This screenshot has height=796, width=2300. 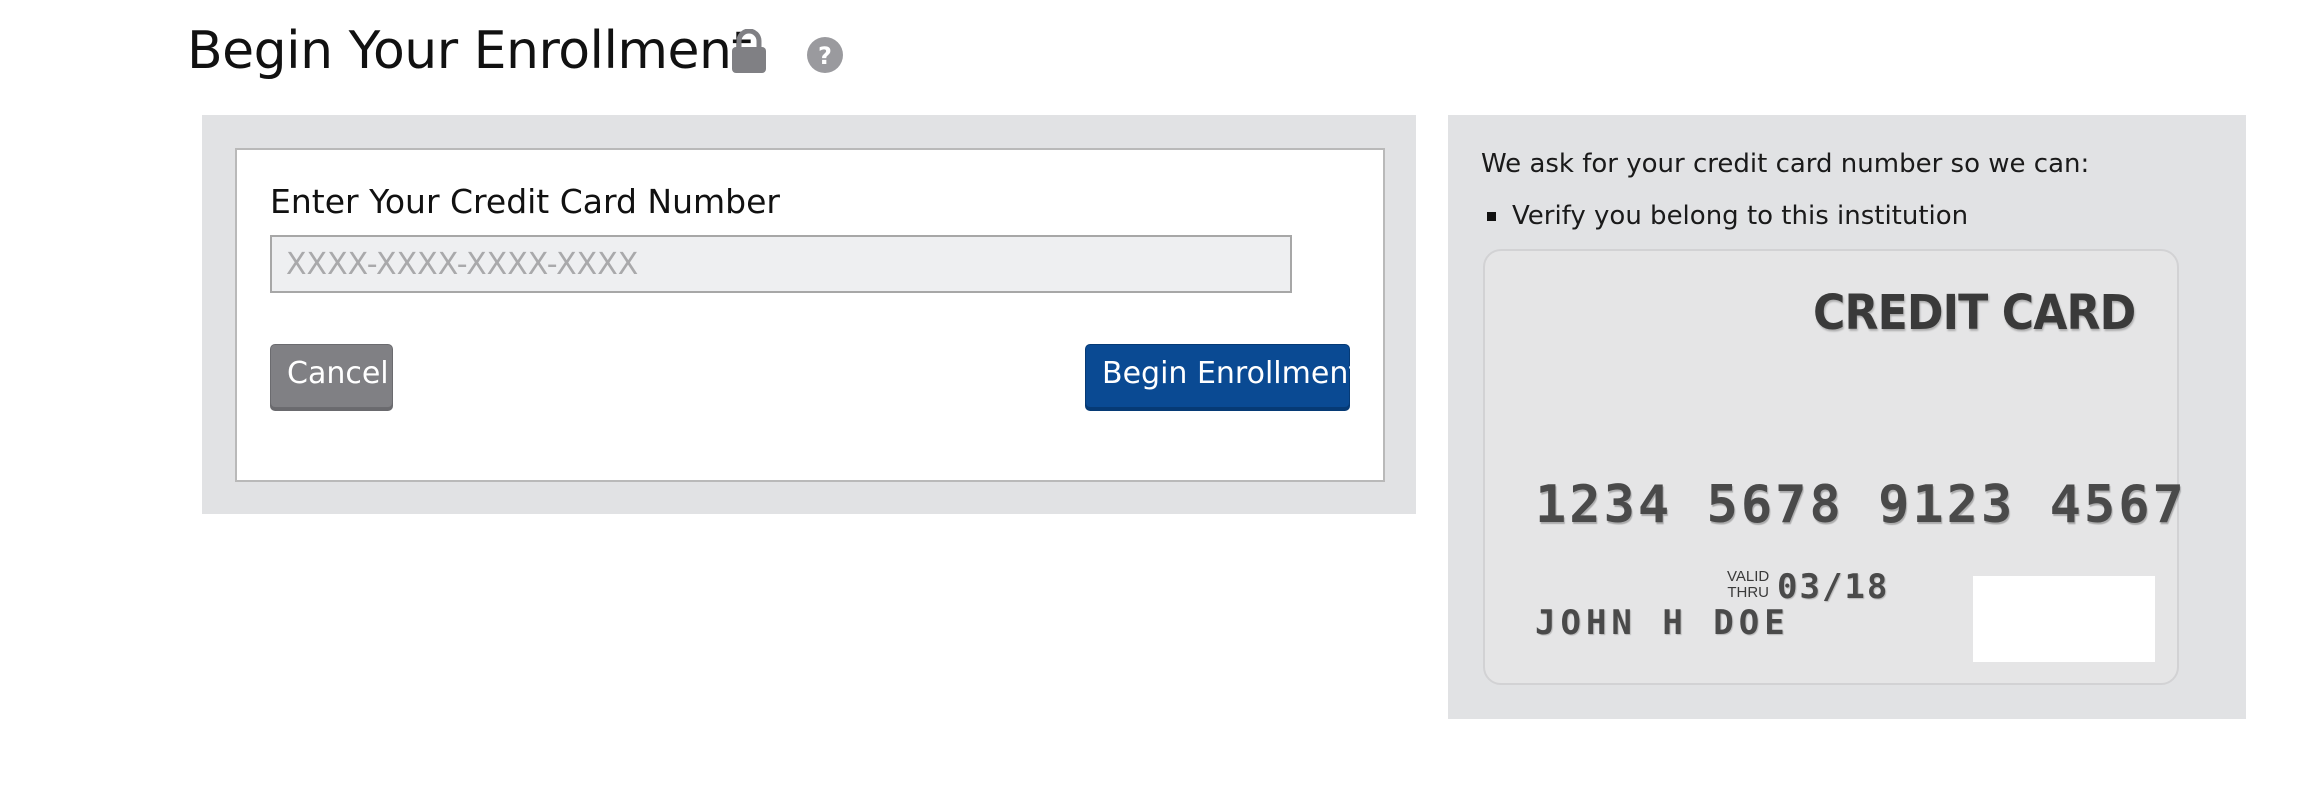 I want to click on lock-icon, so click(x=749, y=50).